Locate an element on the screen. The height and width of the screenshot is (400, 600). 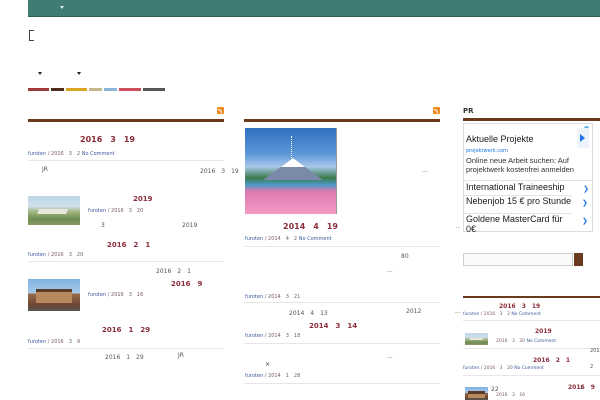
post-excerpt: 80 is located at coordinates (405, 256).